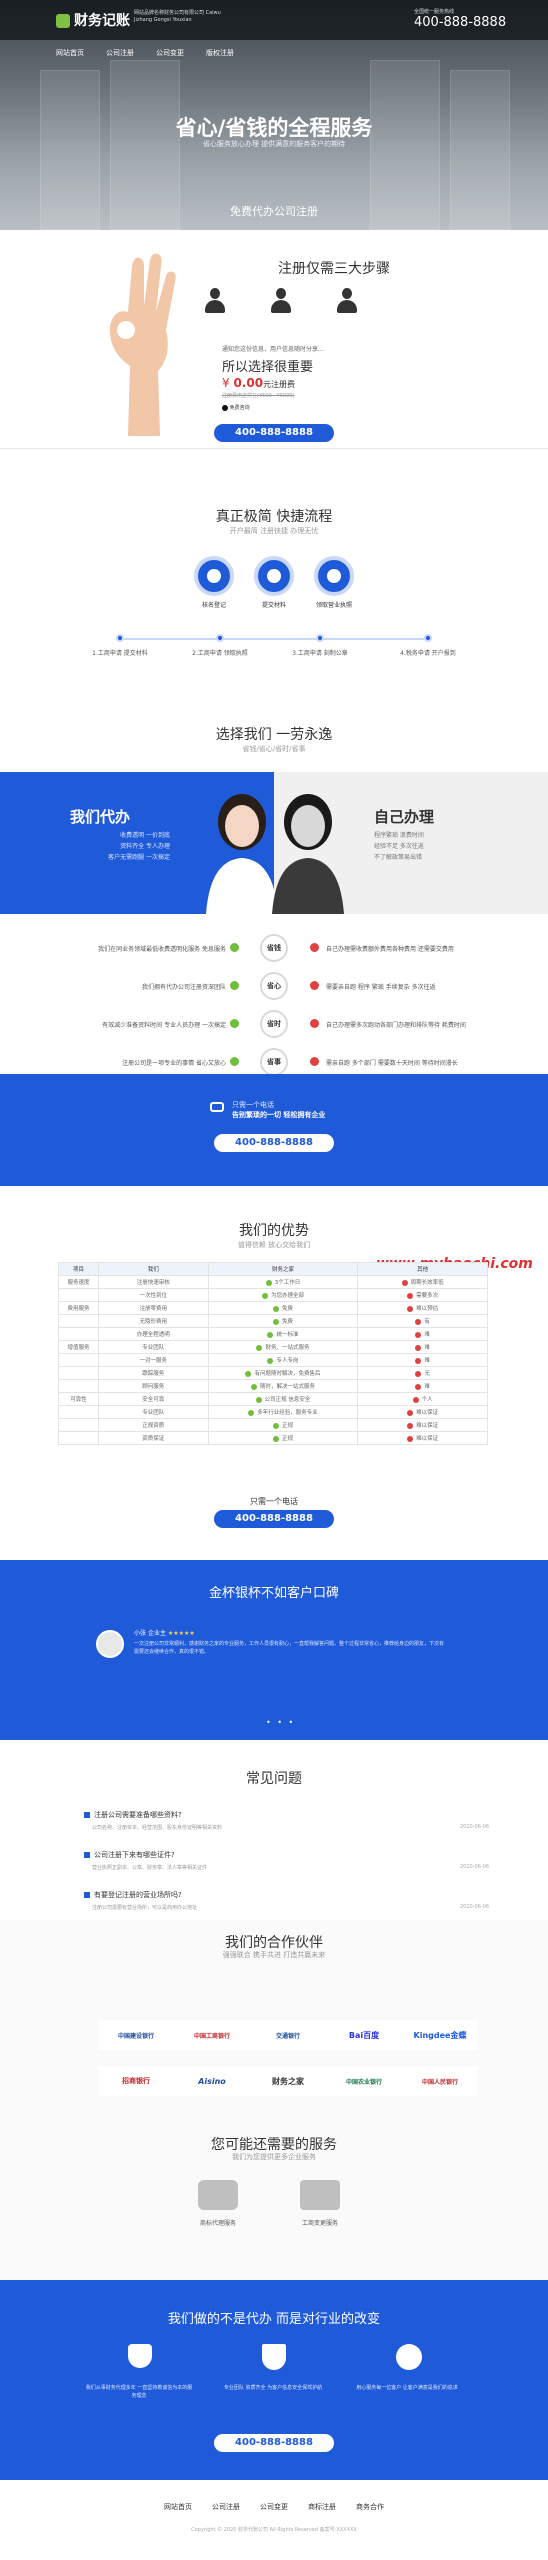  I want to click on partner-logo: 财务之家, so click(288, 2081).